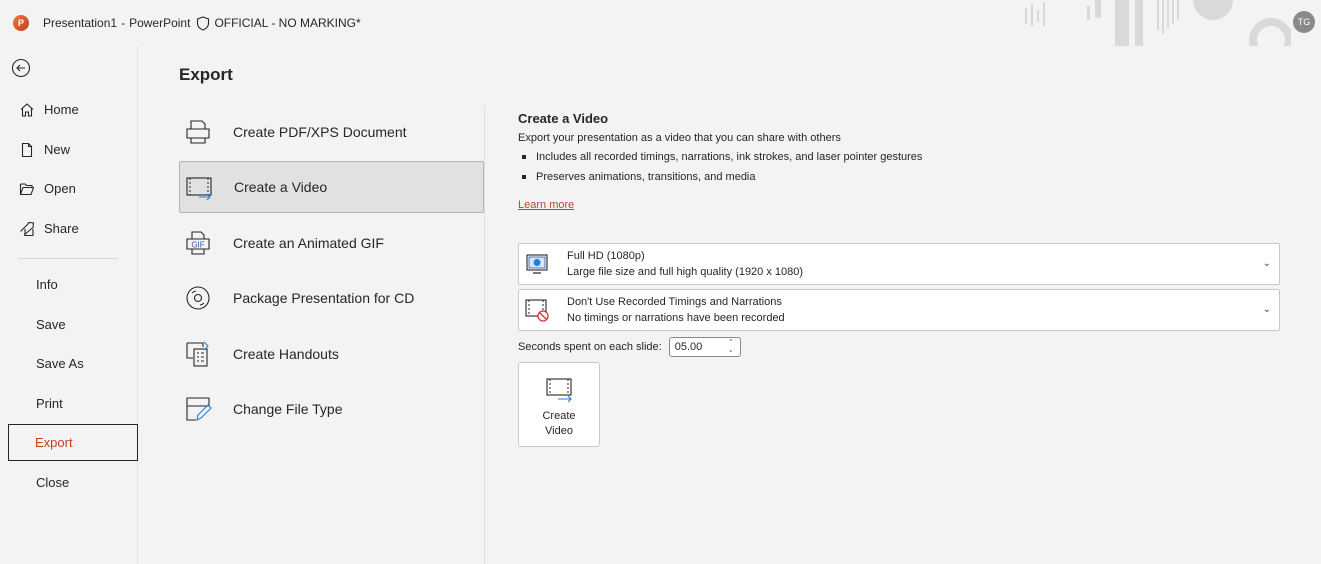 This screenshot has width=1321, height=564. I want to click on seconds-label: Seconds spent on each slide:, so click(590, 347).